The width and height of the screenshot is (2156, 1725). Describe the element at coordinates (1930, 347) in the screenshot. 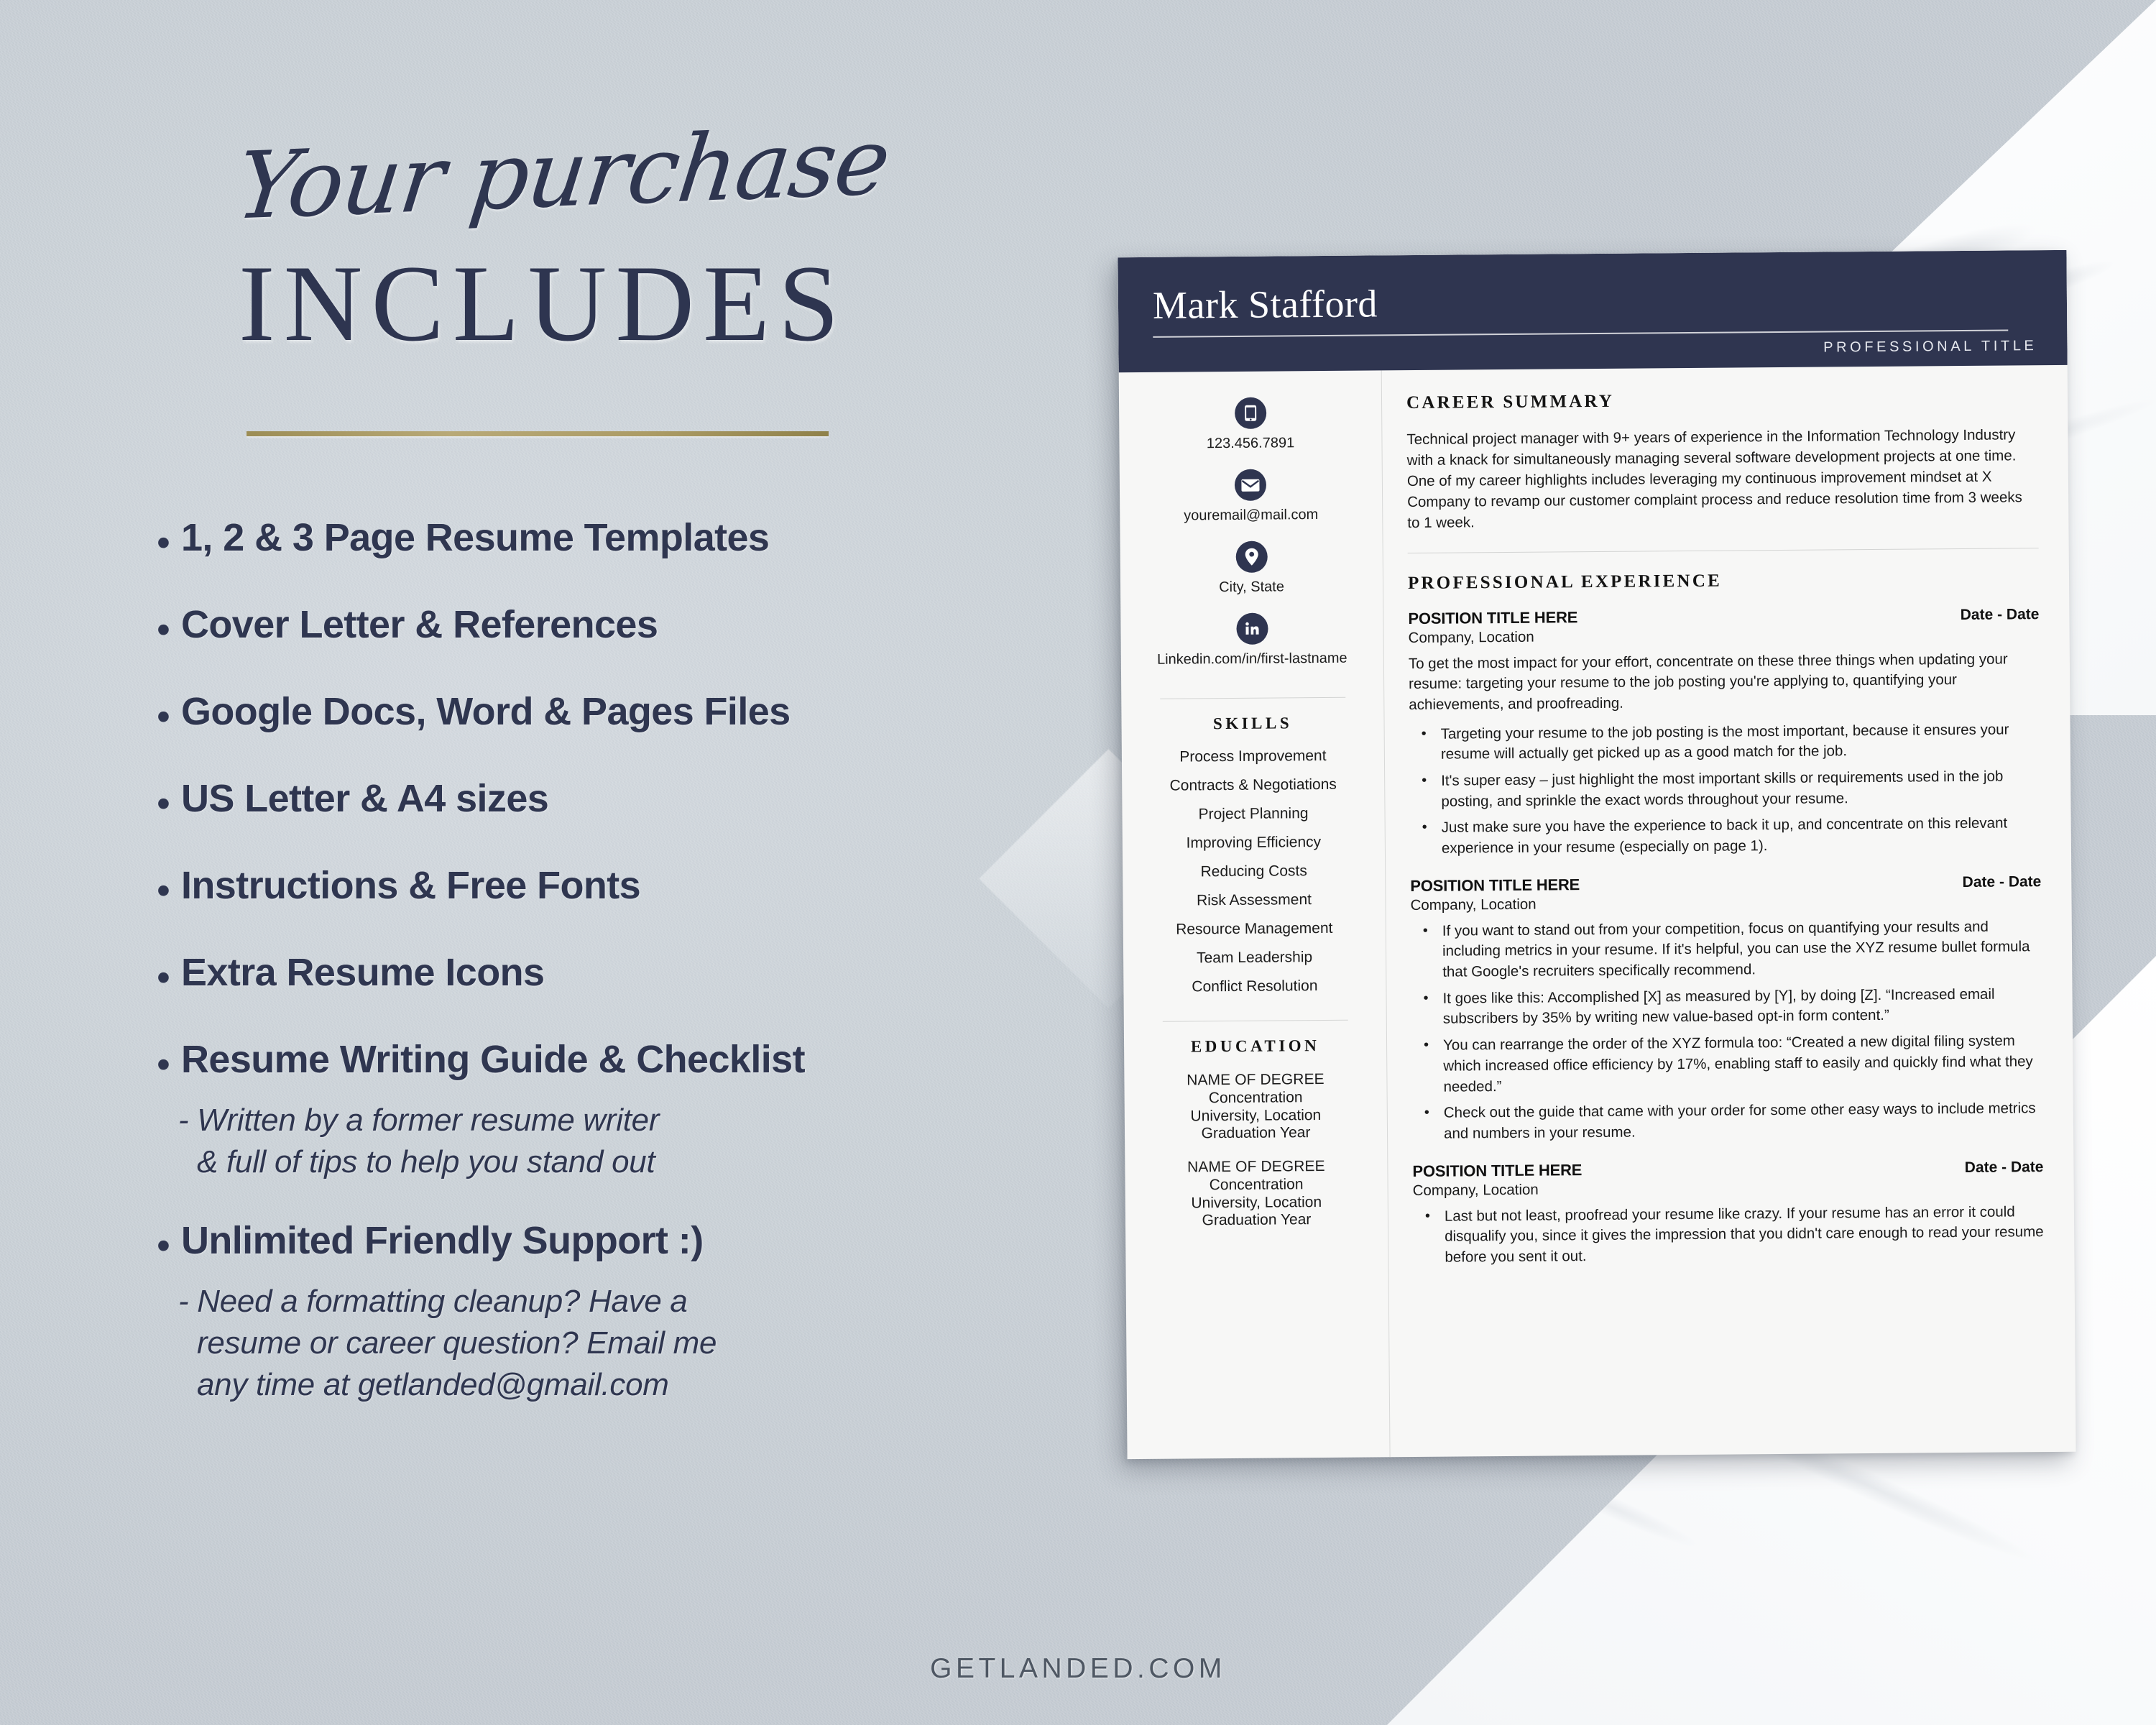

I see `resume-professional-title: PROFESSIONAL TITLE` at that location.